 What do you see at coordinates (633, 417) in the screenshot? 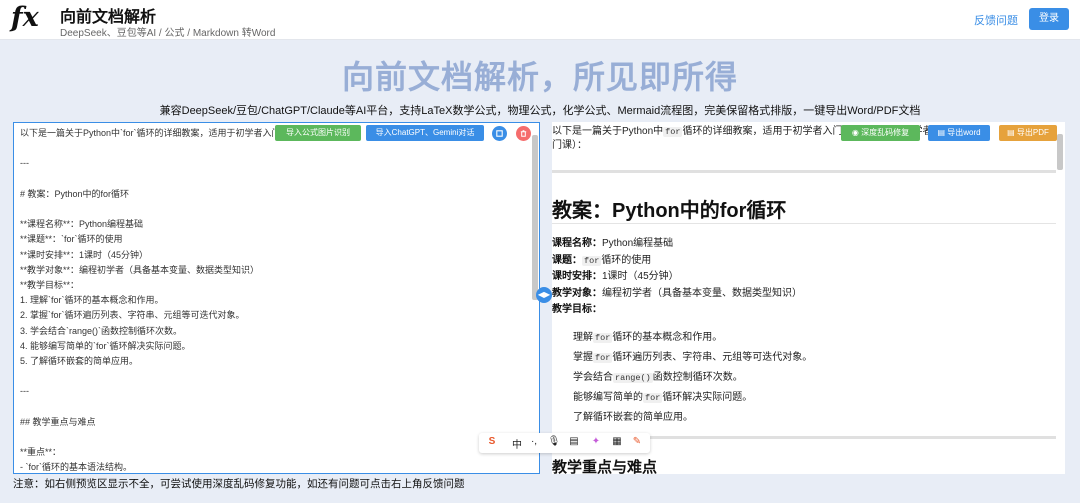
I see `list-item: 了解循环嵌套的简单应用。` at bounding box center [633, 417].